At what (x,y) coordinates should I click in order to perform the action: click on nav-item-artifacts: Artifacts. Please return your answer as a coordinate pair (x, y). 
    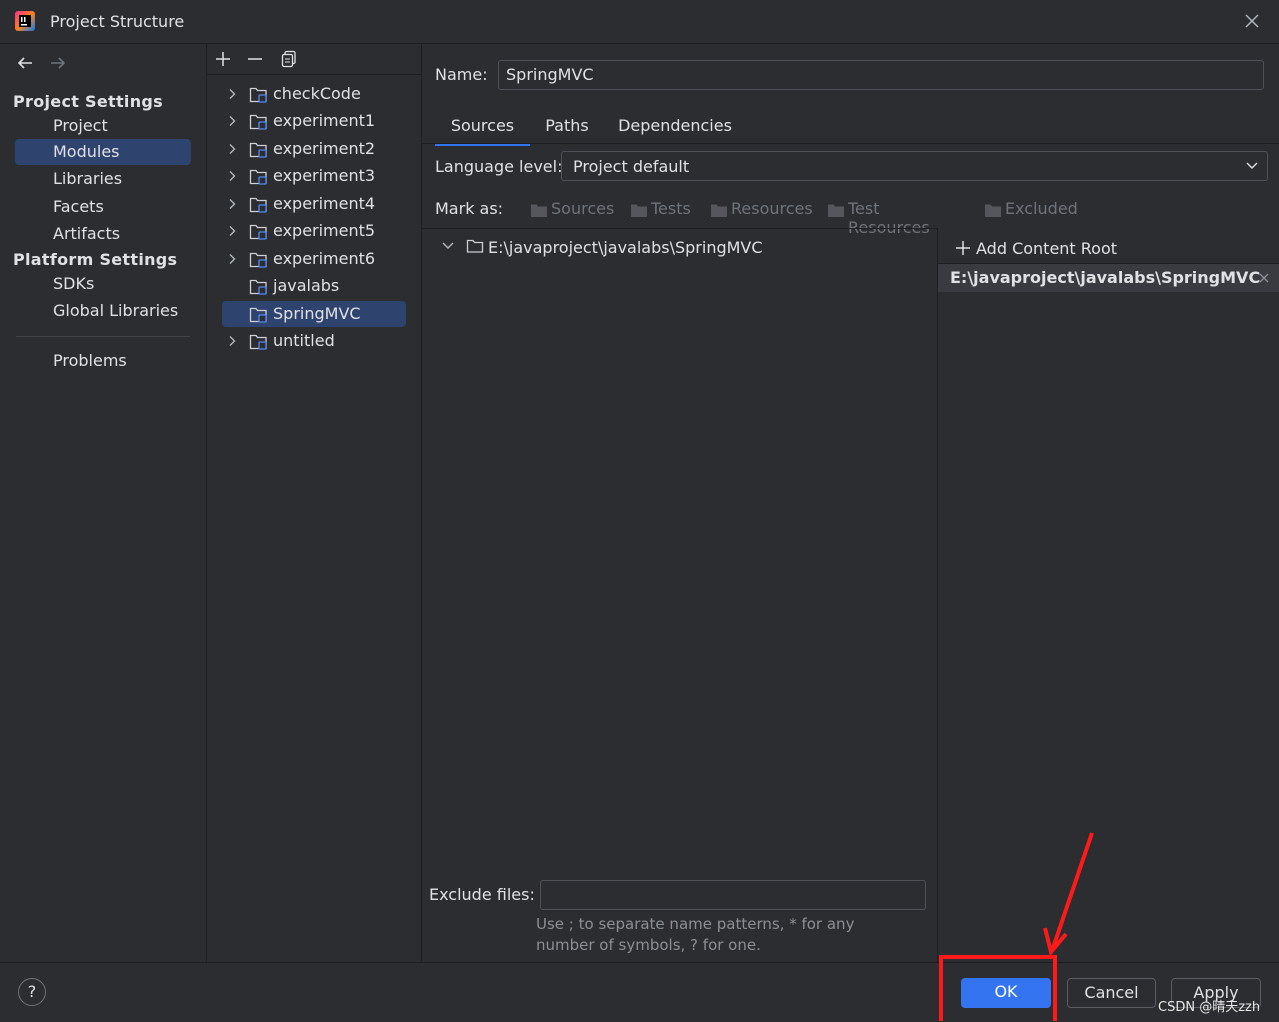
    Looking at the image, I should click on (103, 234).